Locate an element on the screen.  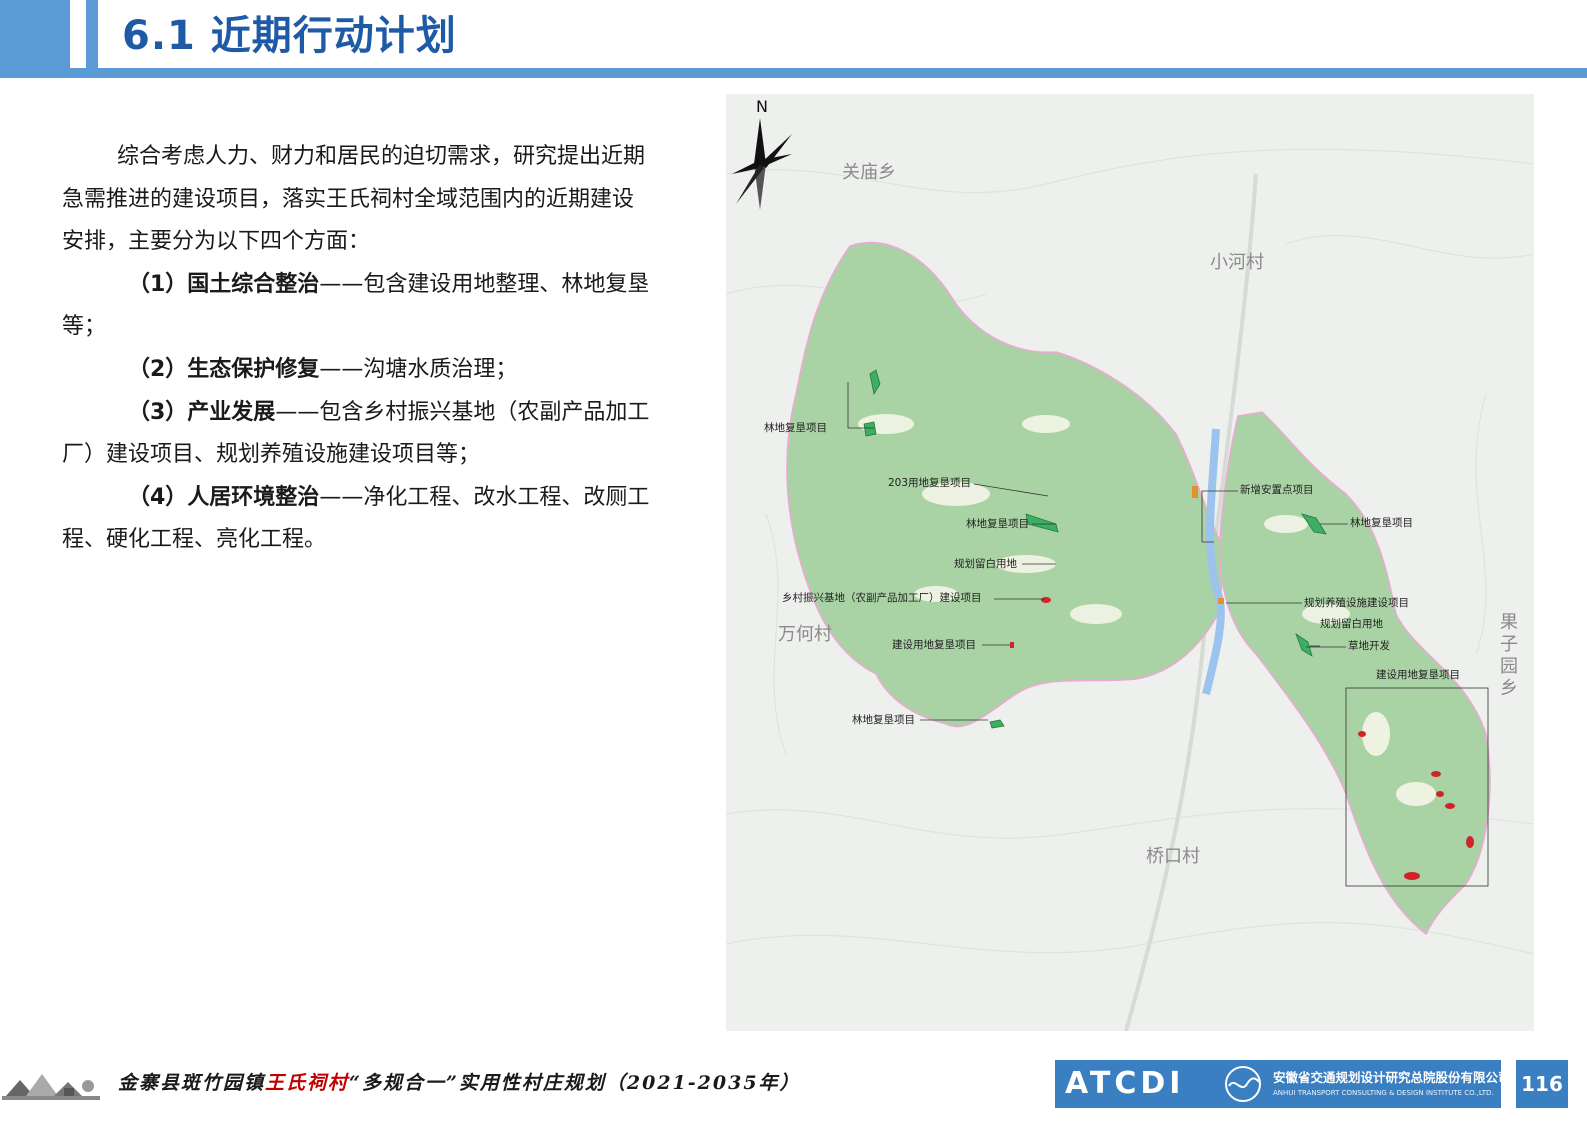
plan-item-1: （1）国土综合整治——包含建设用地整理、林地复垦等； is located at coordinates (357, 306).